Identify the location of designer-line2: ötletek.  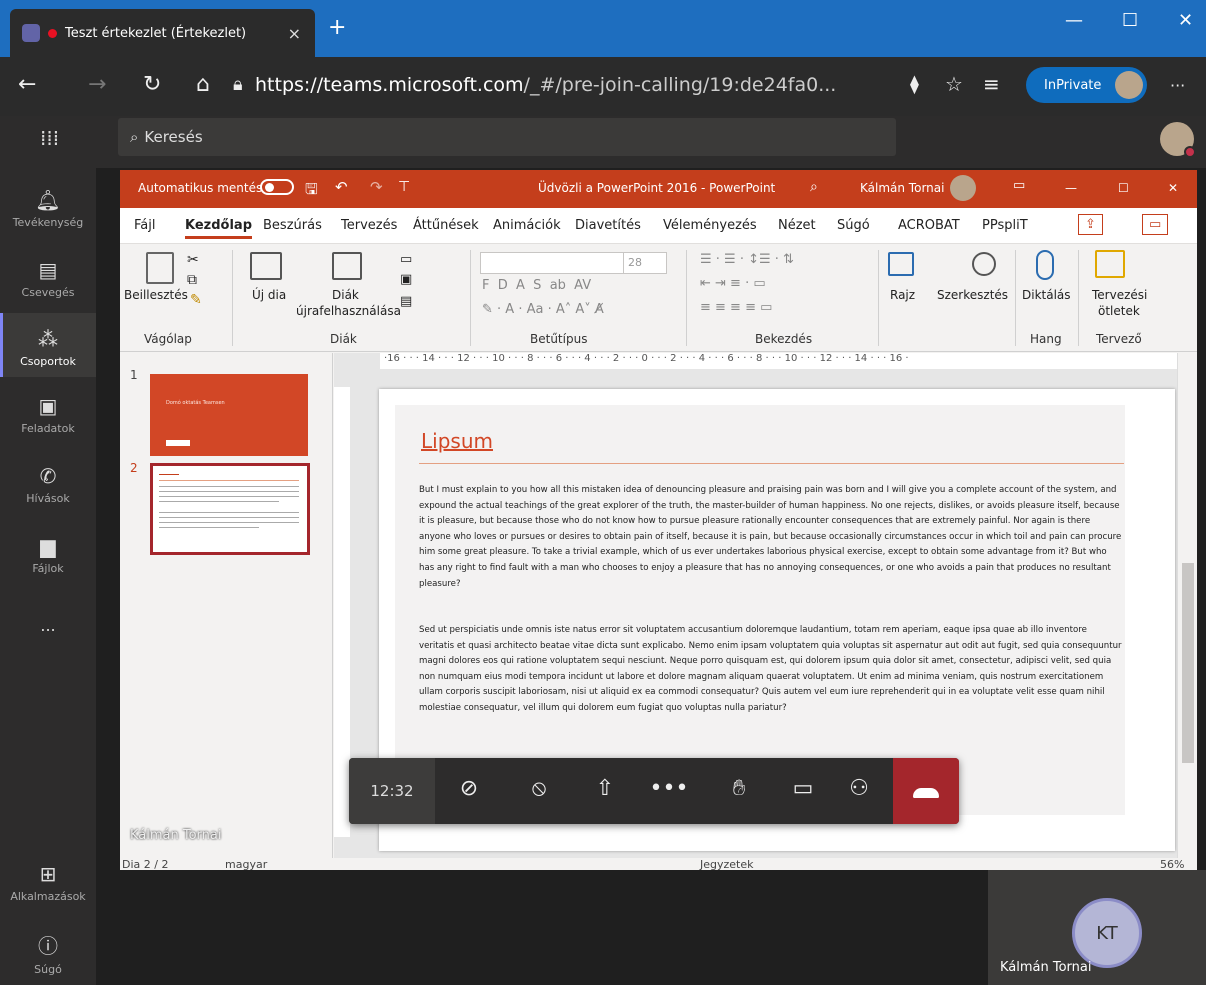
(1119, 311).